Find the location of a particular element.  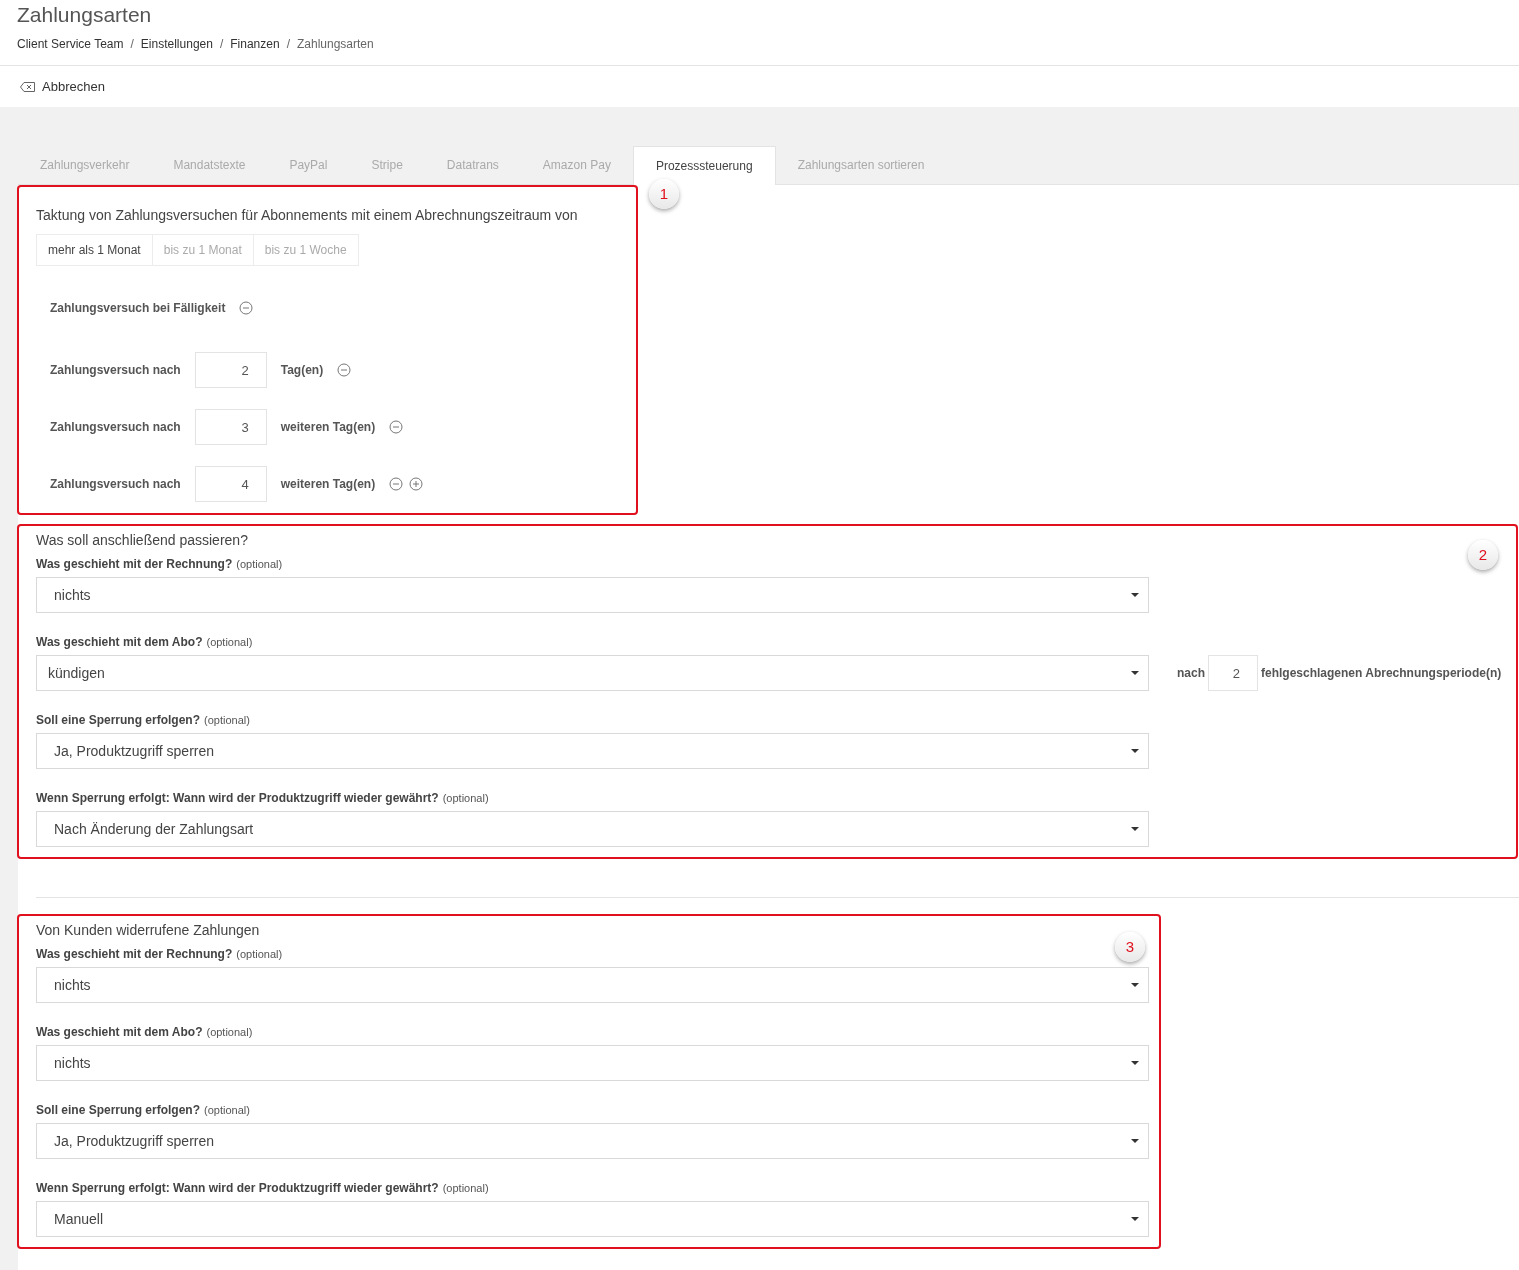

unit-label: Tag(en) is located at coordinates (302, 370).